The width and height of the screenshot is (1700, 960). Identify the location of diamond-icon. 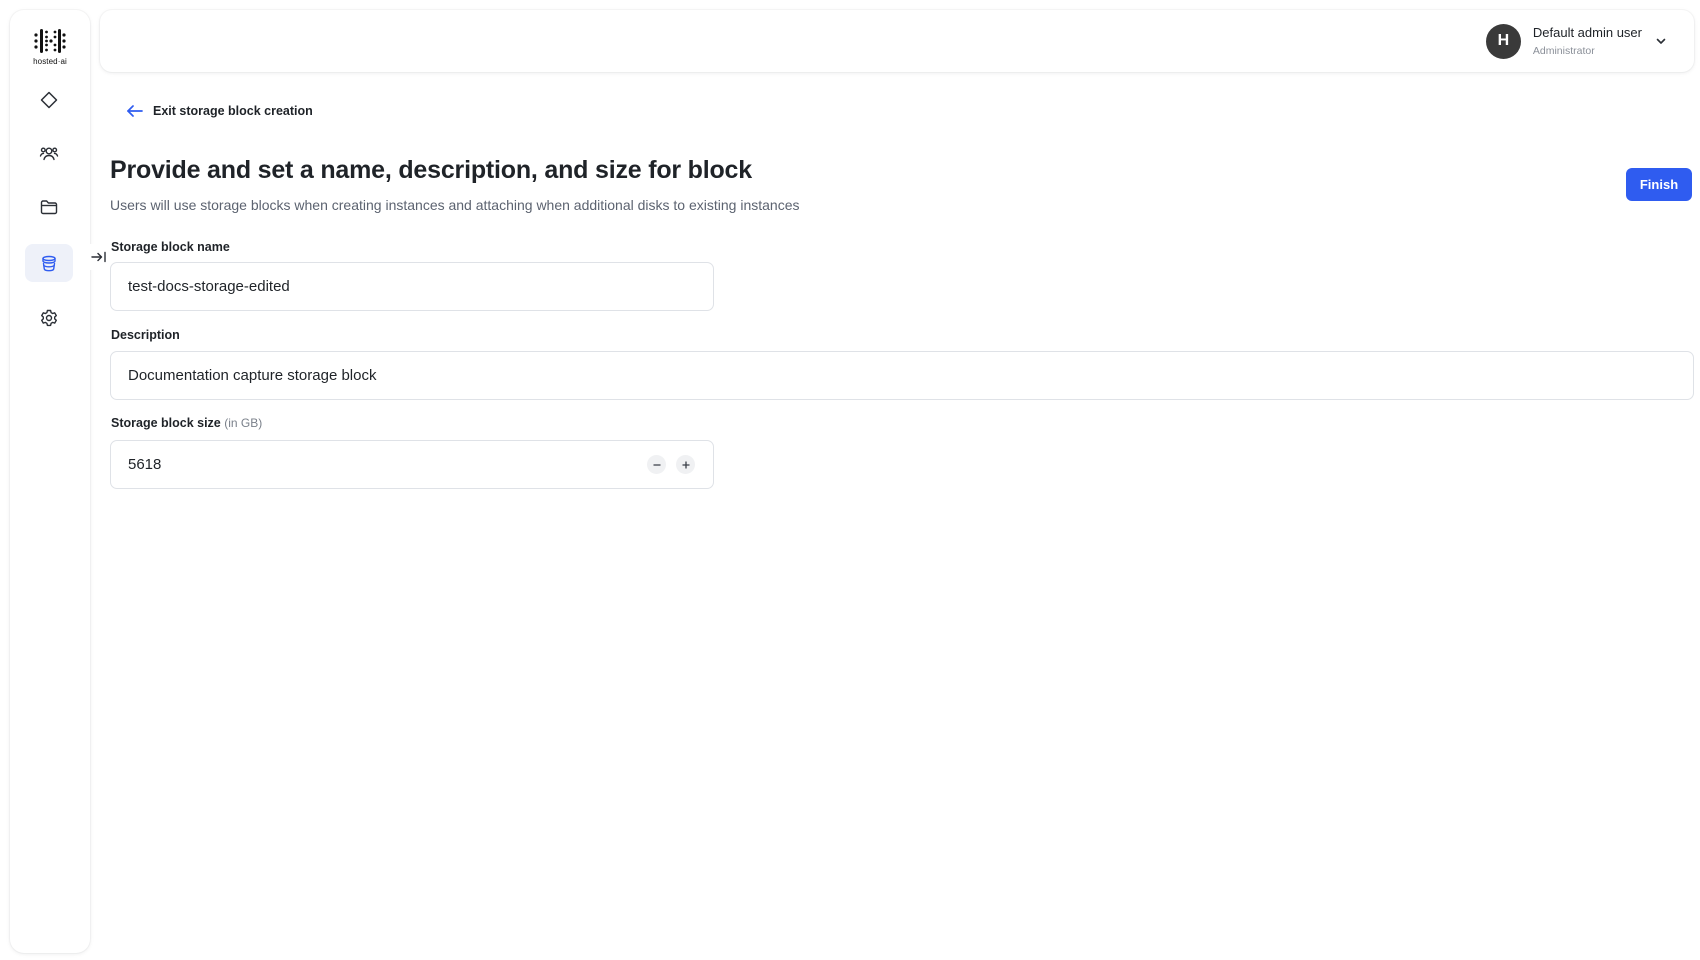
(49, 100).